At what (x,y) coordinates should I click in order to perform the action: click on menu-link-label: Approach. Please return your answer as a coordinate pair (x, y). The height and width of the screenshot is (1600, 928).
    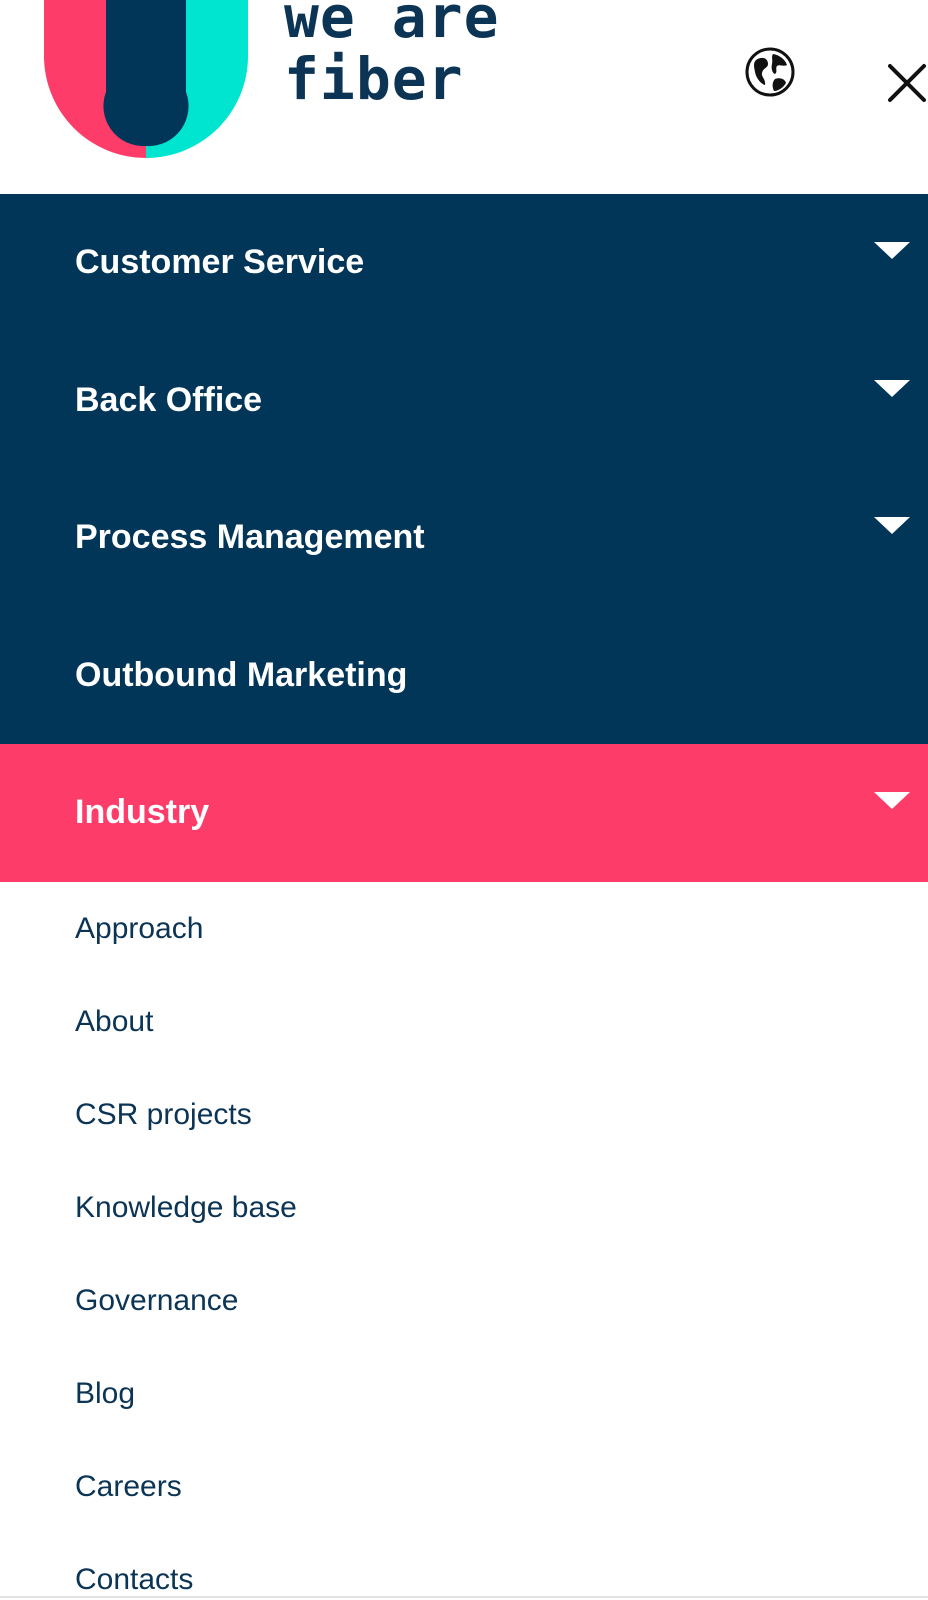
    Looking at the image, I should click on (139, 928).